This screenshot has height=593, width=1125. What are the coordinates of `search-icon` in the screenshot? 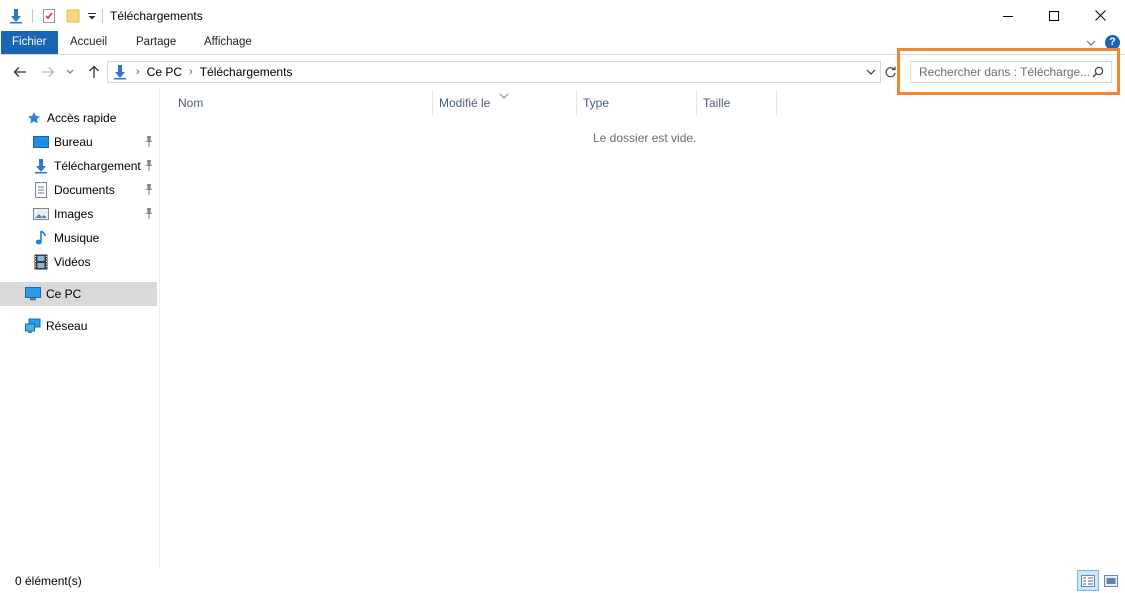 It's located at (1098, 72).